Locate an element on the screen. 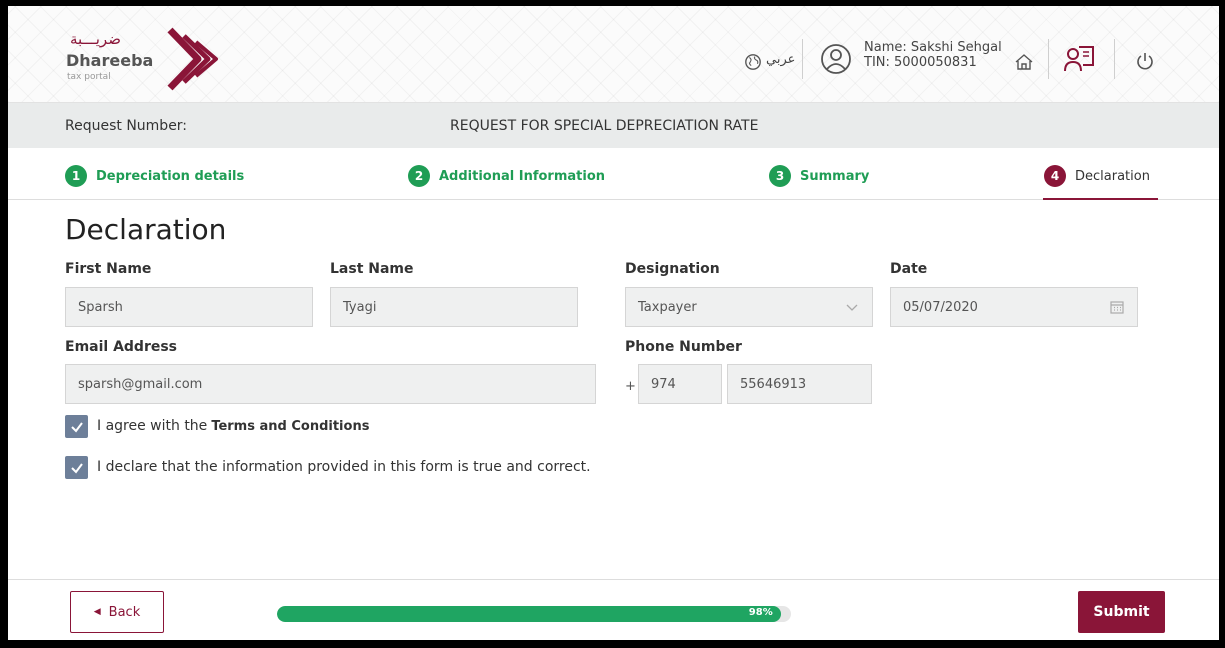  first-name-value: Sparsh is located at coordinates (100, 307).